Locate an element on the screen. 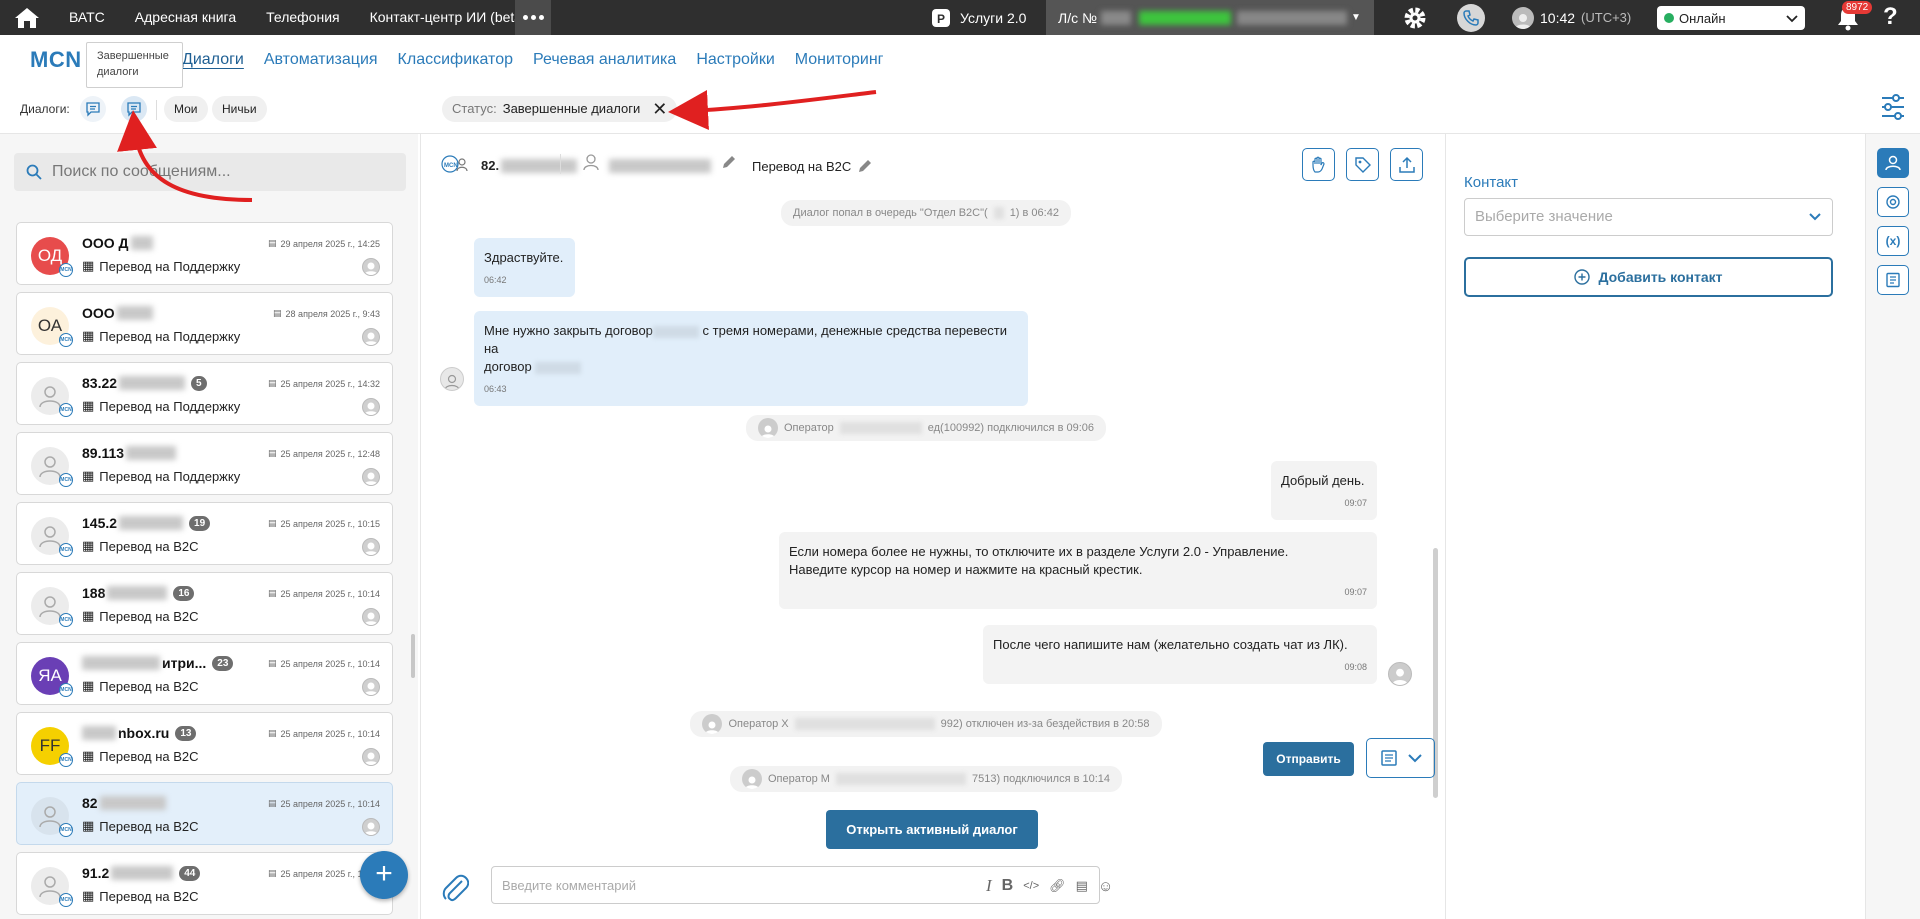 Image resolution: width=1920 pixels, height=919 pixels. filter-label: Диалоги: is located at coordinates (45, 109).